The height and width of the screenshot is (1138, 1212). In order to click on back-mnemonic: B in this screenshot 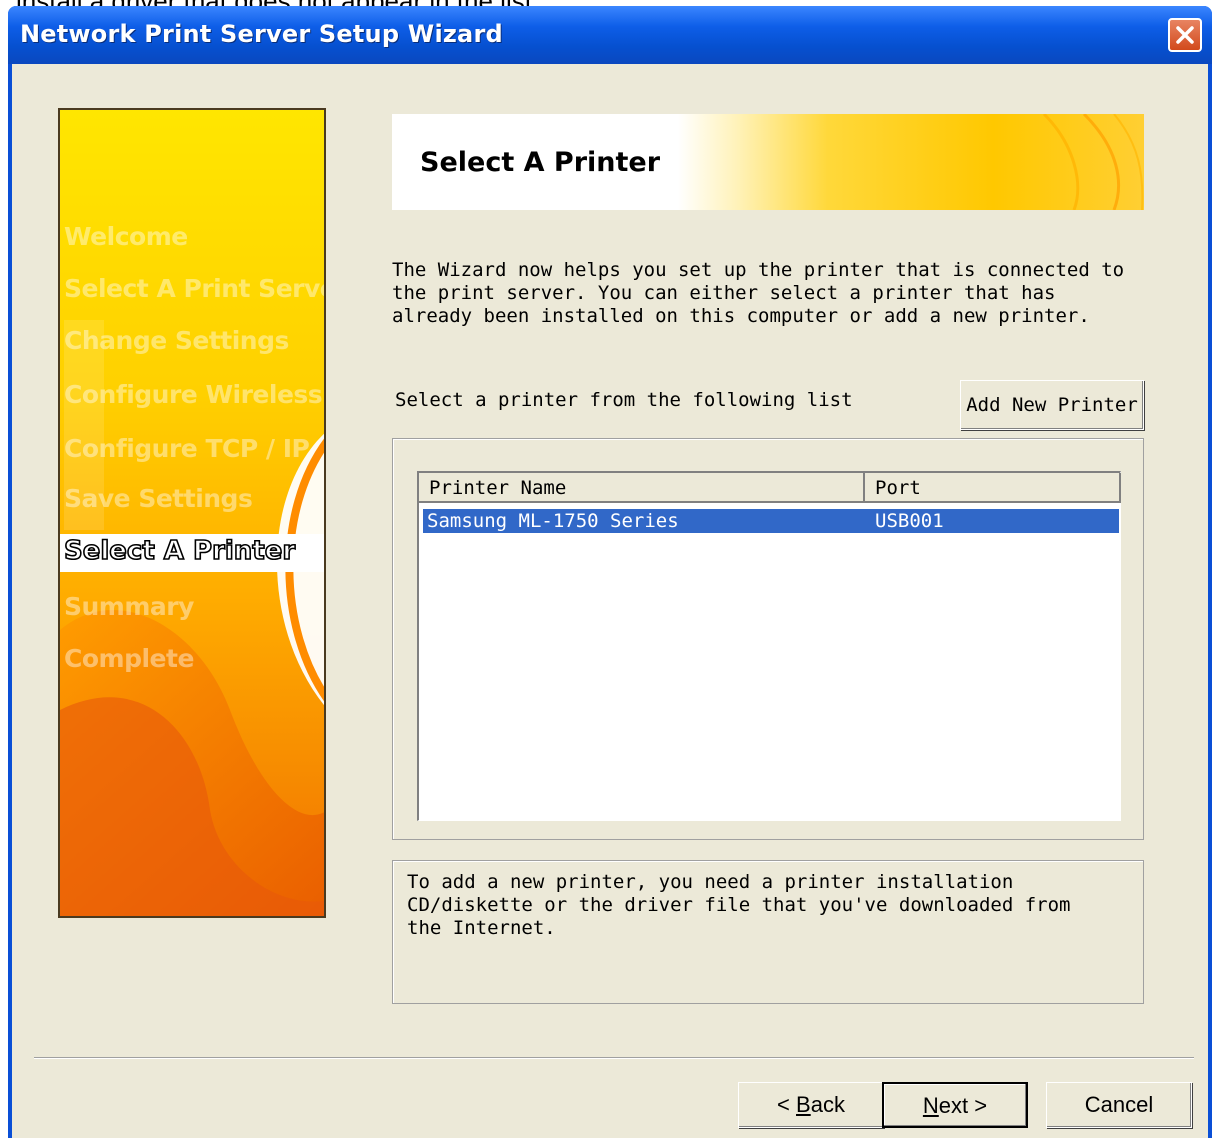, I will do `click(803, 1104)`.